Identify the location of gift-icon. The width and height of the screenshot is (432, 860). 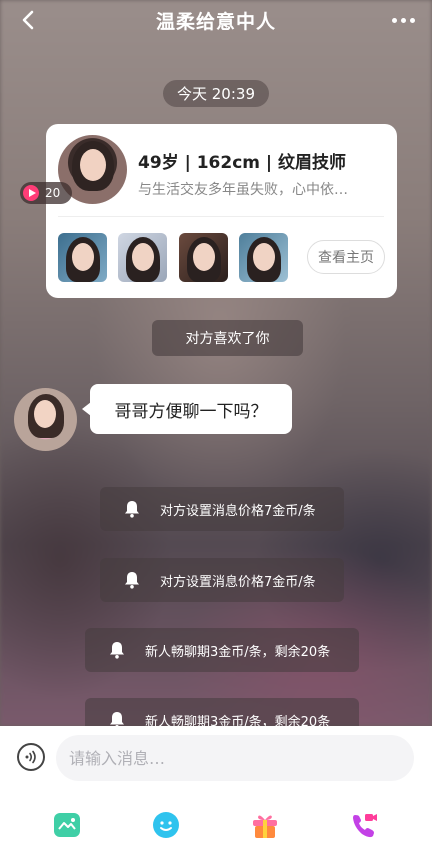
(265, 826).